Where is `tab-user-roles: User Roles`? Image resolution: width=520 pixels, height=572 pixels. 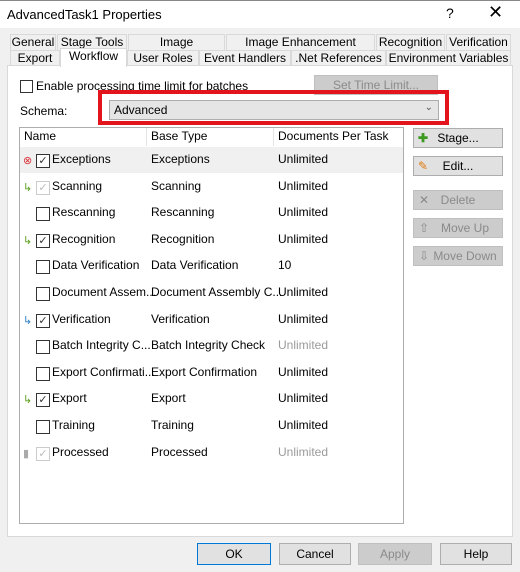 tab-user-roles: User Roles is located at coordinates (163, 58).